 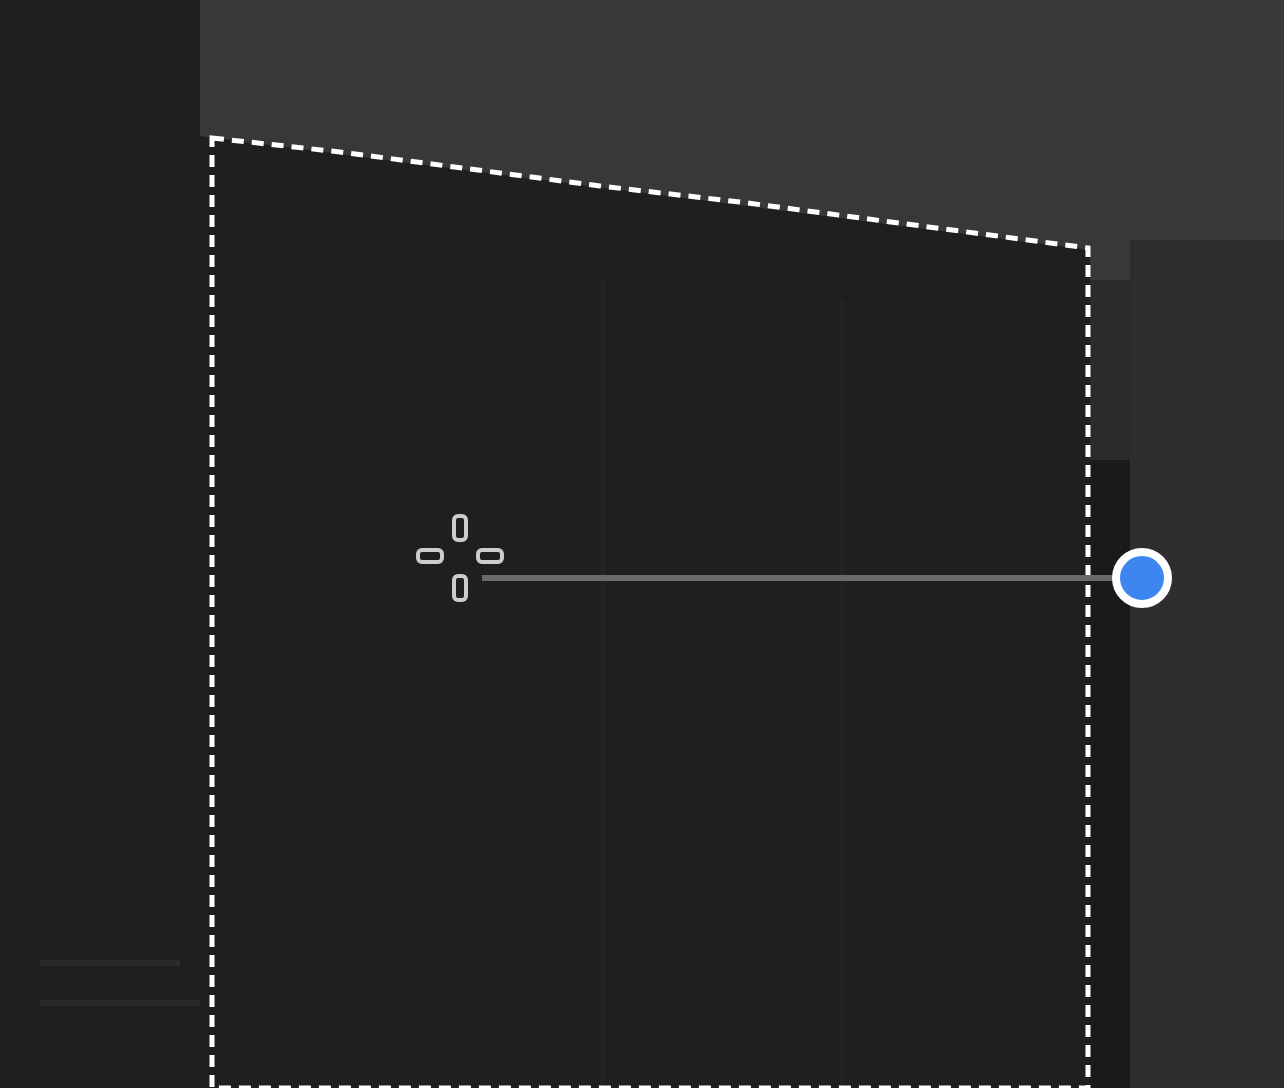 I want to click on rotate-handle, so click(x=1142, y=578).